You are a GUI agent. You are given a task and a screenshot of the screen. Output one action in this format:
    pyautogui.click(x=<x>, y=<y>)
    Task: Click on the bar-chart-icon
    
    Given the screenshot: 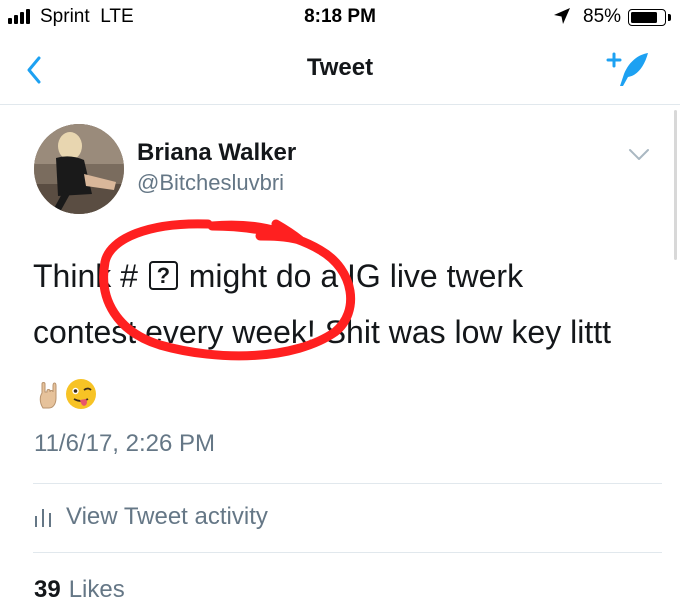 What is the action you would take?
    pyautogui.click(x=43, y=518)
    